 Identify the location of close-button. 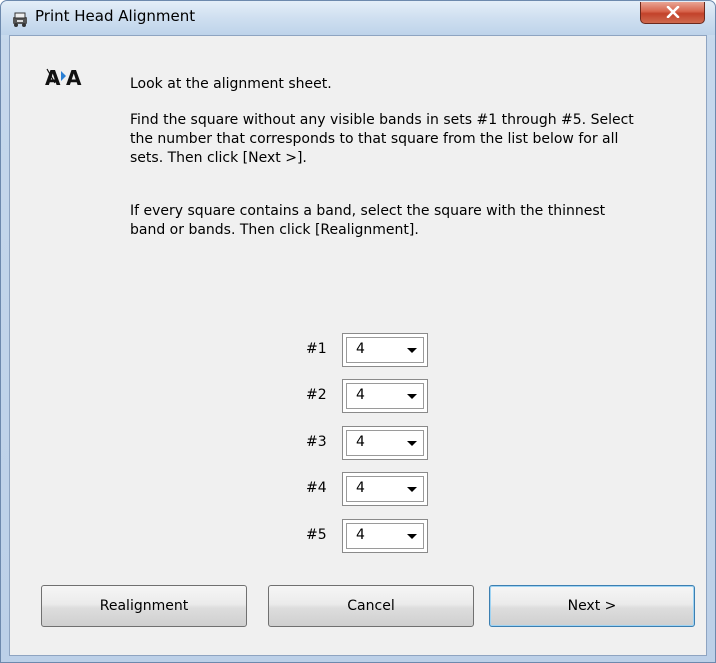
(672, 13).